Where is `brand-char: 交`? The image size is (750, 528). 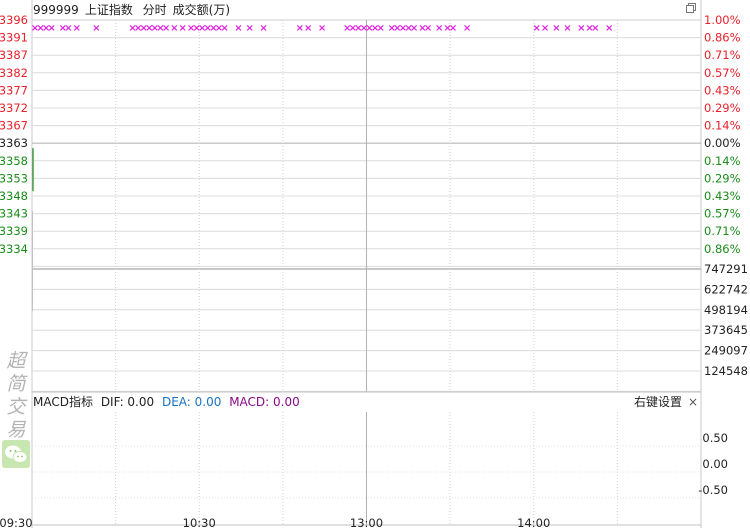 brand-char: 交 is located at coordinates (16, 407).